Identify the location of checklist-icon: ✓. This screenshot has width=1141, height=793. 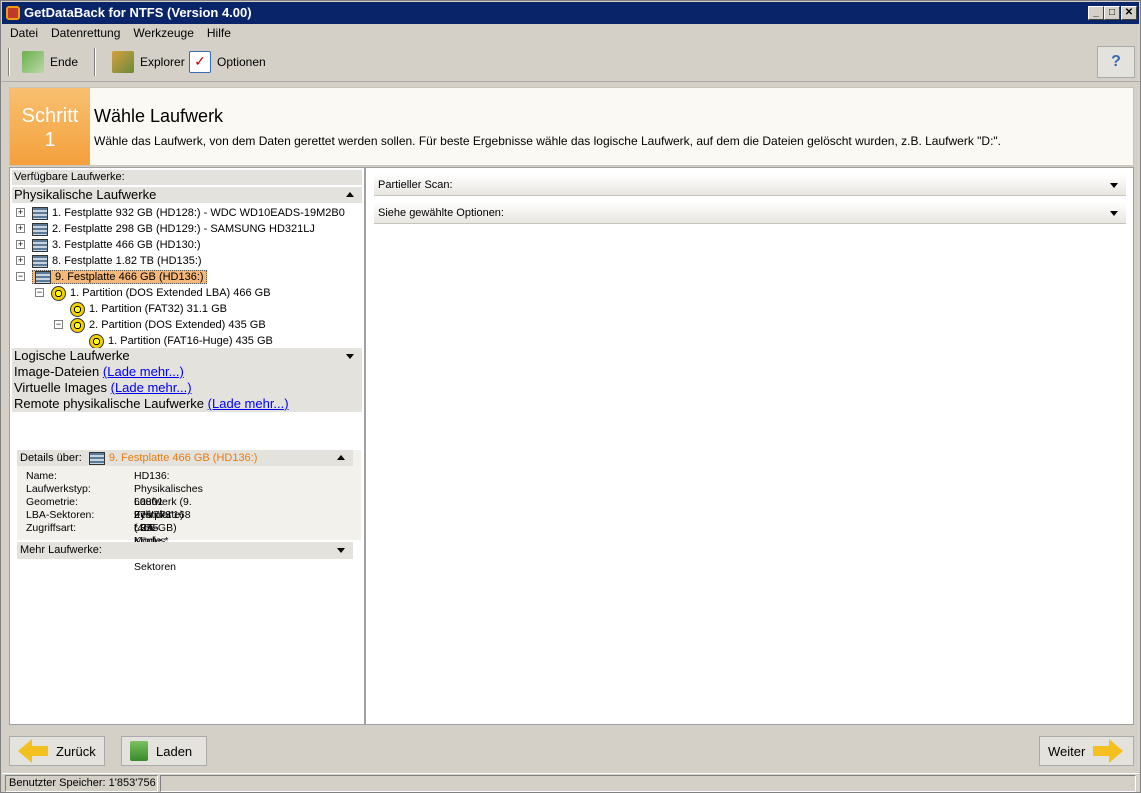
(200, 62).